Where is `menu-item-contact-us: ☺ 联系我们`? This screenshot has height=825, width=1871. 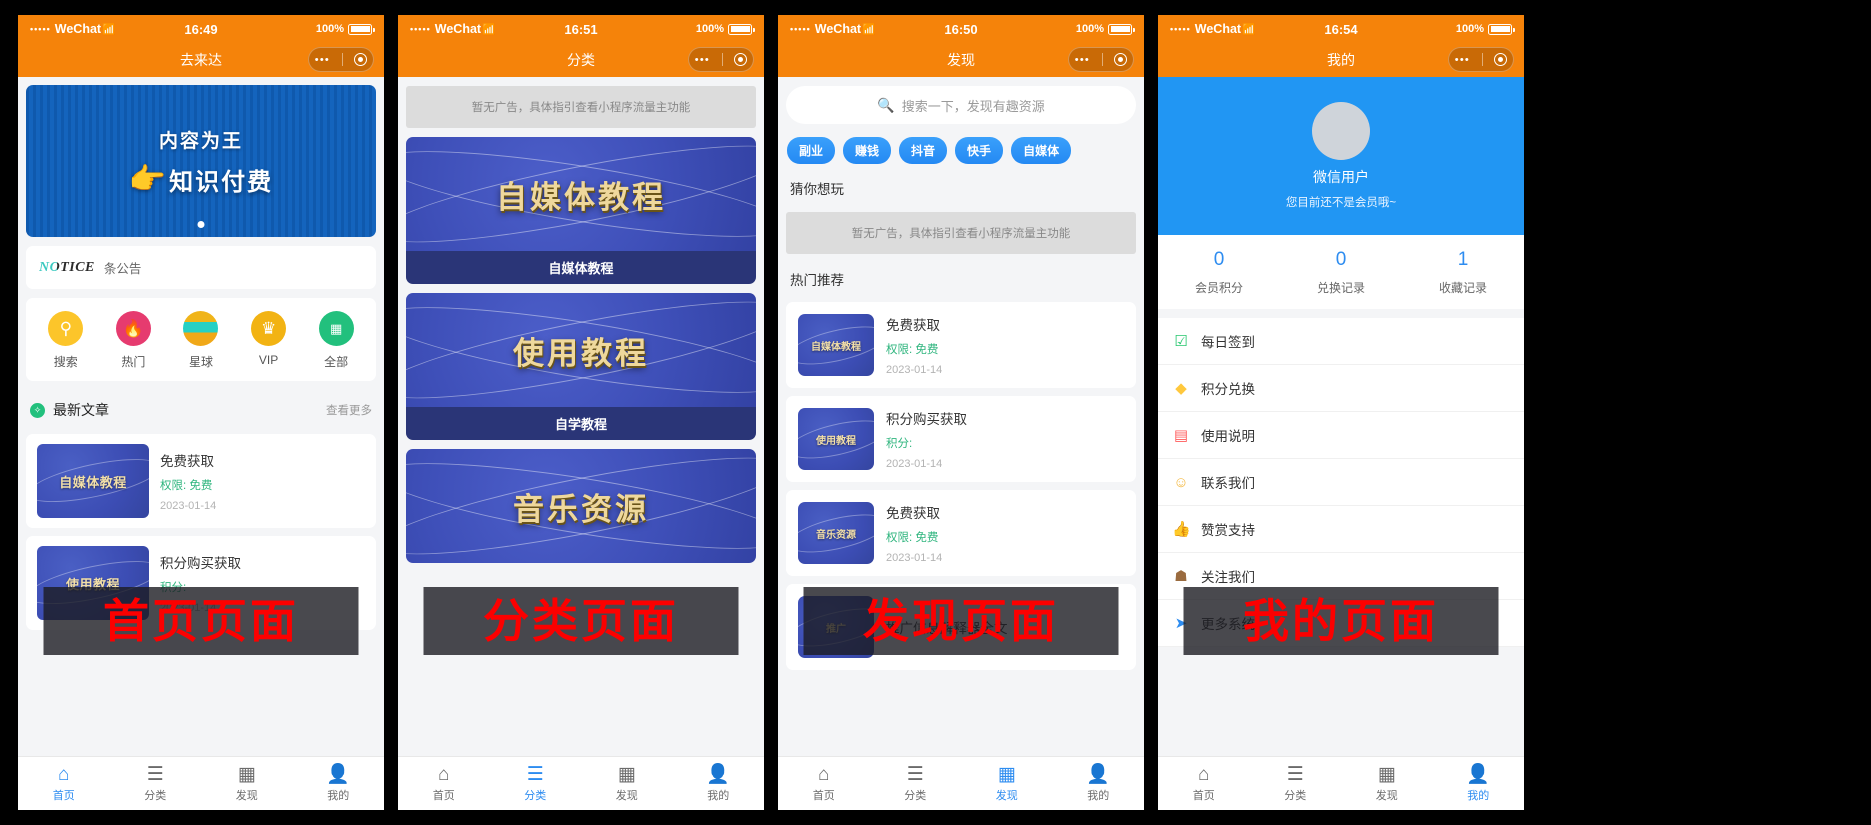
menu-item-contact-us: ☺ 联系我们 is located at coordinates (1341, 482).